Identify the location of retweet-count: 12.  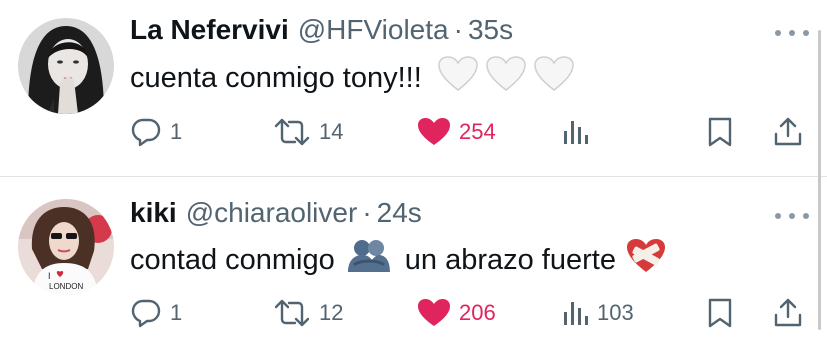
(331, 312).